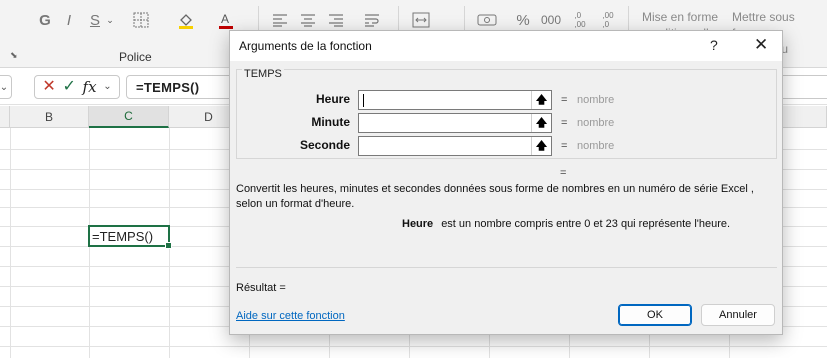 The height and width of the screenshot is (358, 827). Describe the element at coordinates (48, 87) in the screenshot. I see `cancel-formula-icon: ✕` at that location.